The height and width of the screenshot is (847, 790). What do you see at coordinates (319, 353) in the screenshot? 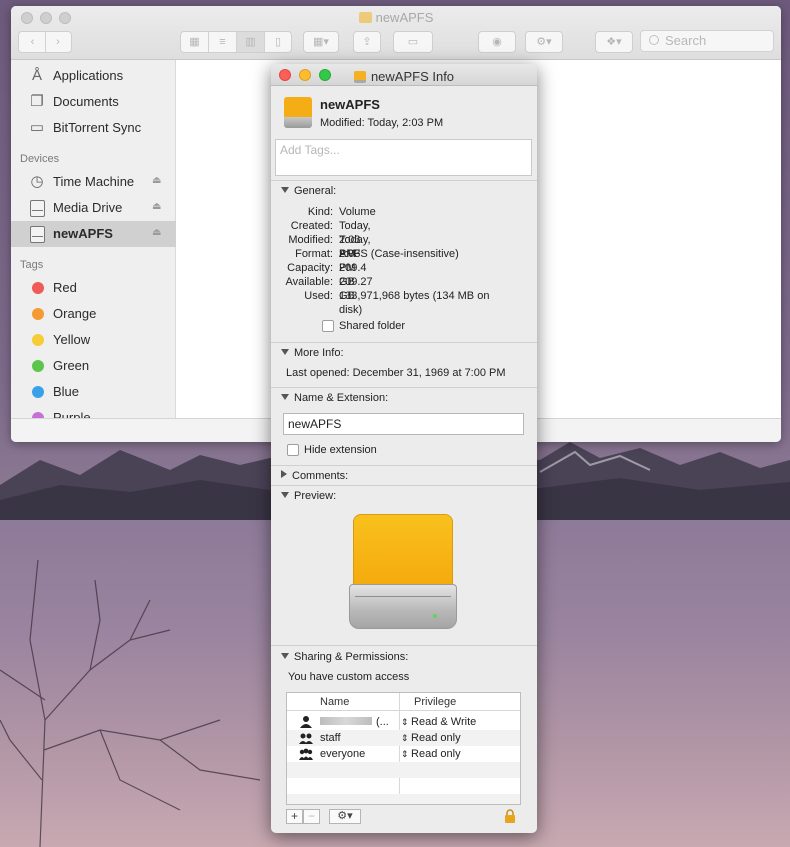
I see `more-info-header-label: More Info:` at bounding box center [319, 353].